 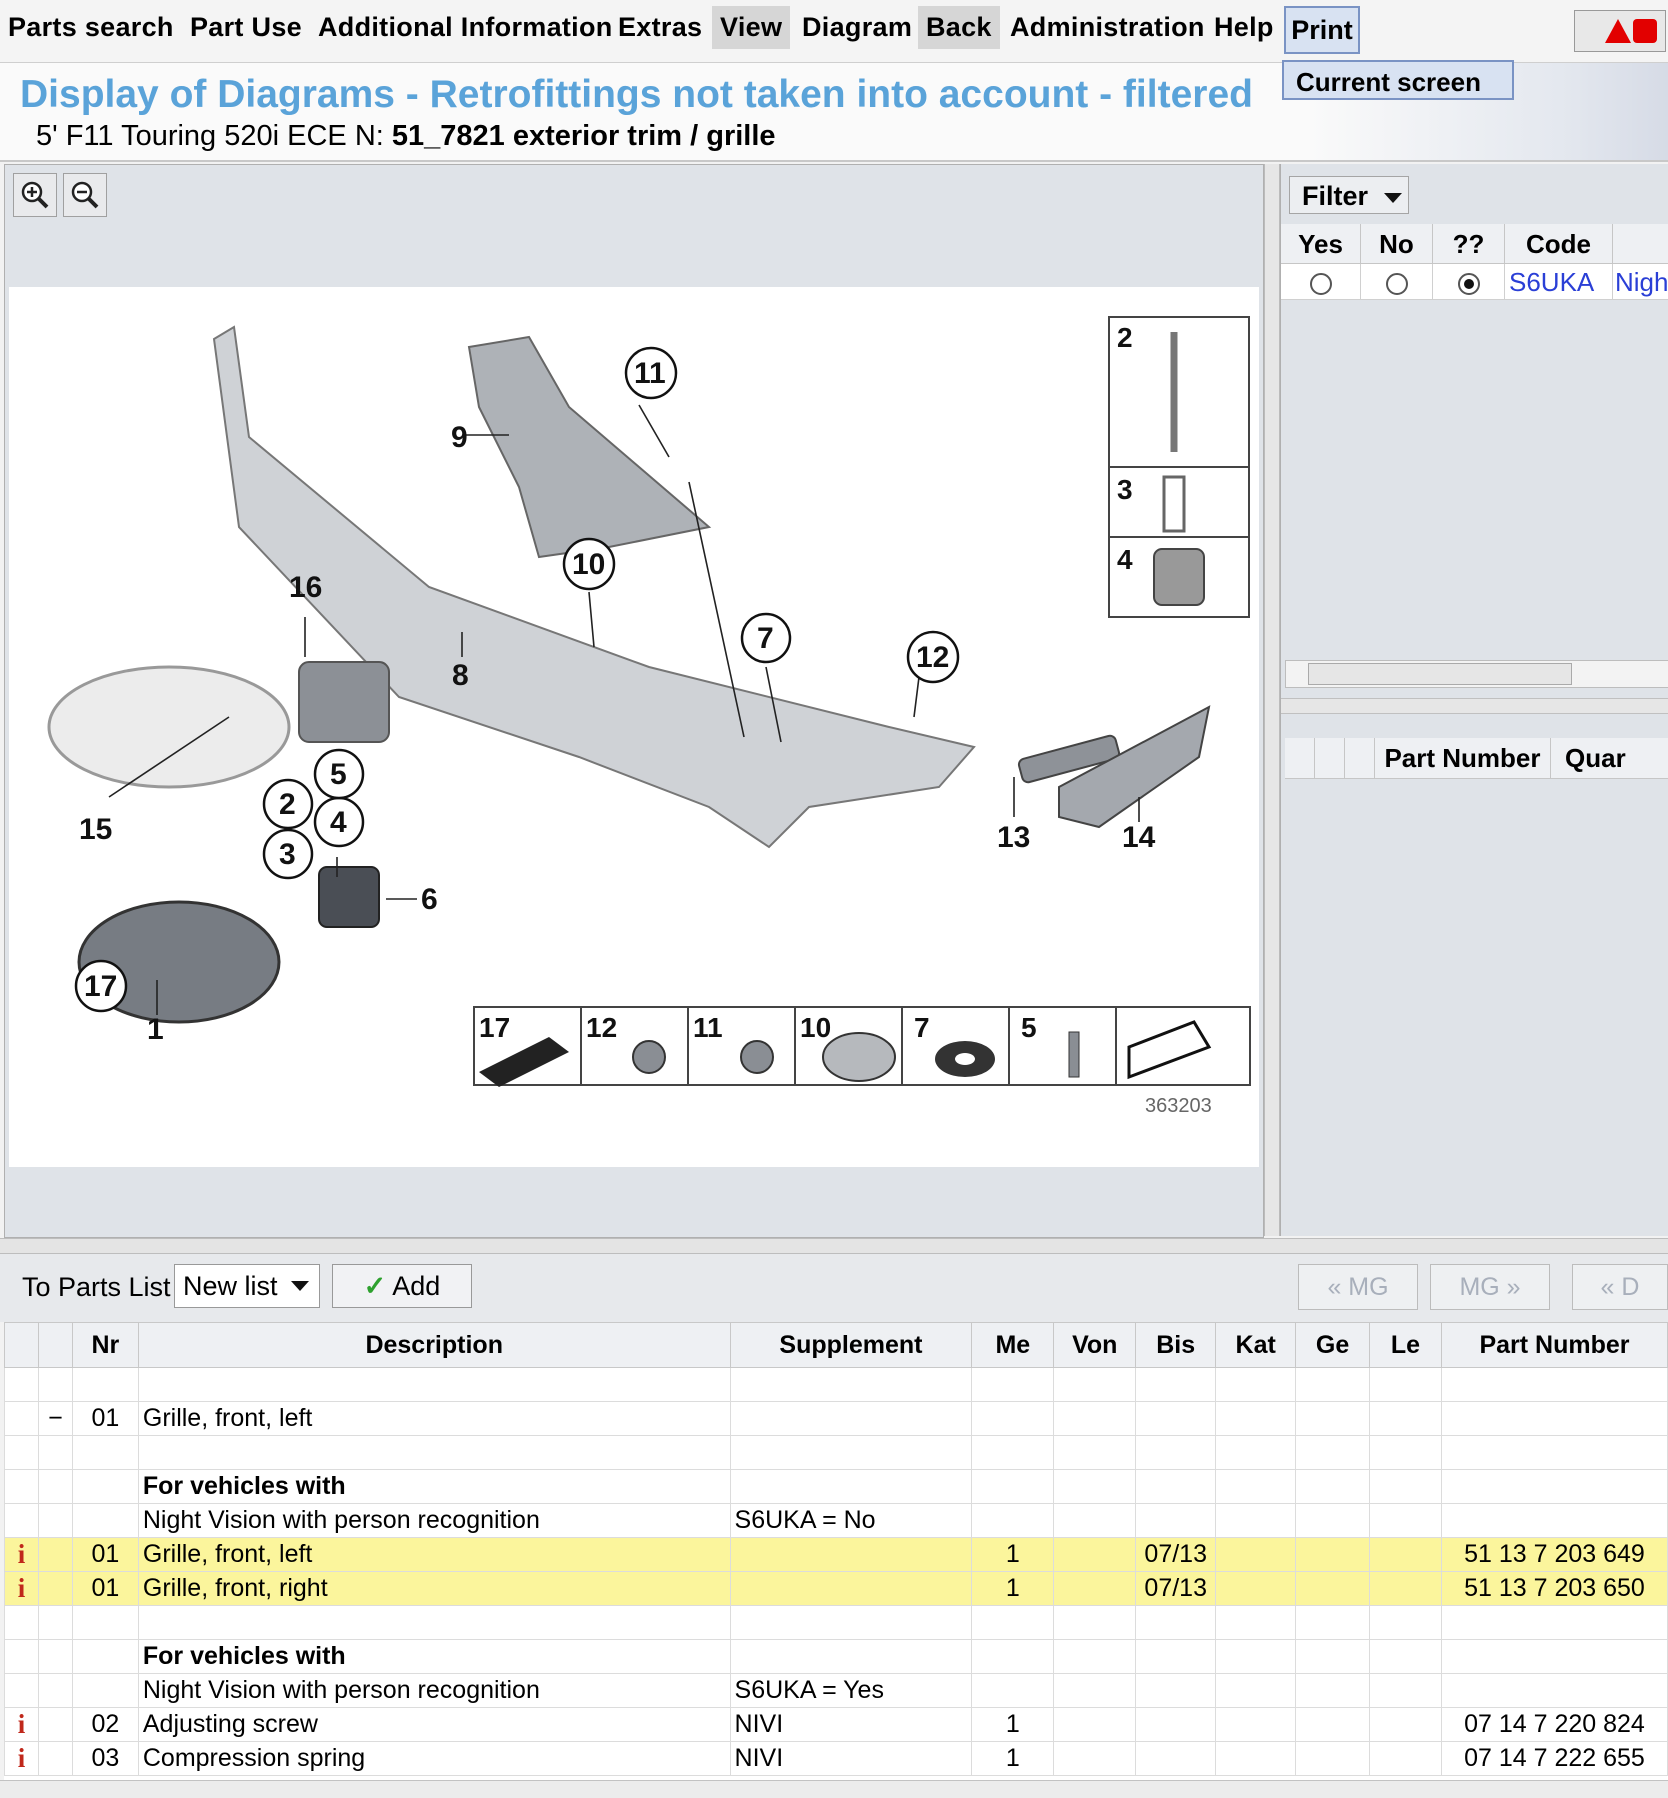 I want to click on previous-d-button: « D, so click(x=1620, y=1287).